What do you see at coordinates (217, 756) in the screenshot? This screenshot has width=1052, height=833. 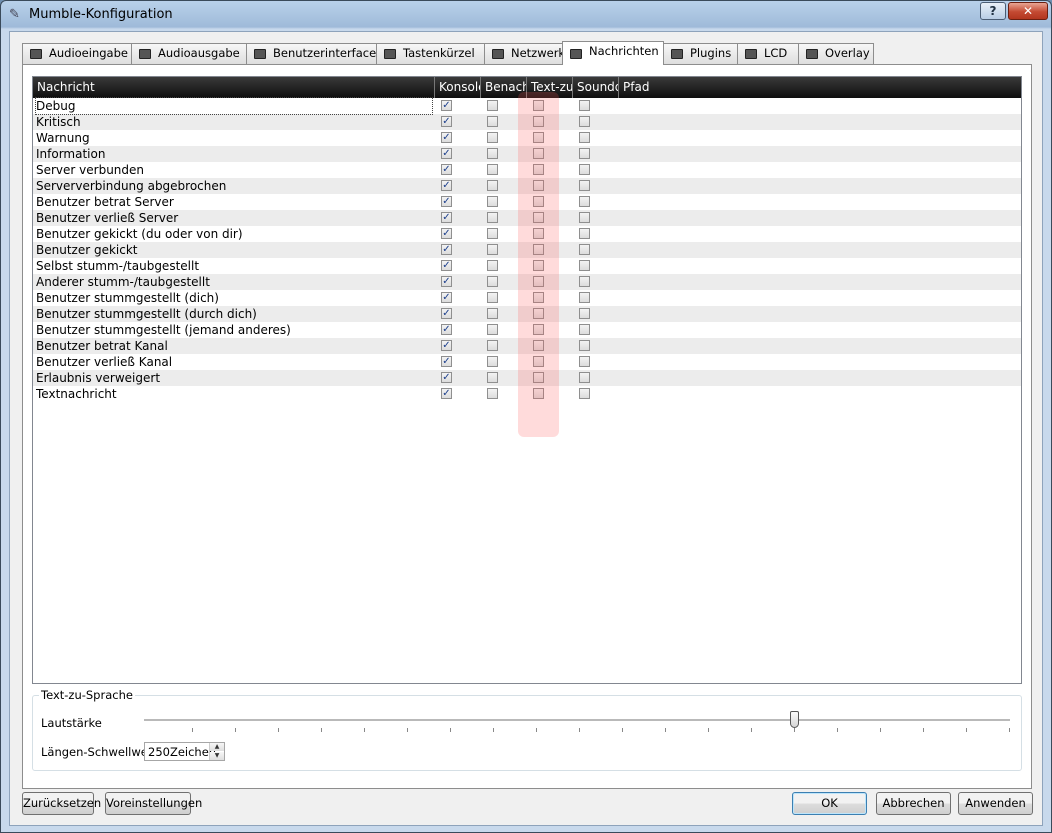 I see `spin-down-icon: ▼` at bounding box center [217, 756].